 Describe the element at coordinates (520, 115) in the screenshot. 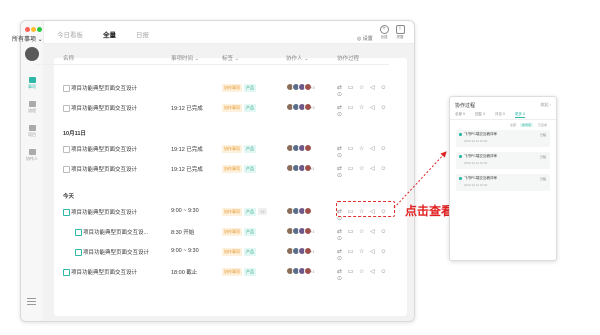

I see `popup-tab-more: 更多 5` at that location.